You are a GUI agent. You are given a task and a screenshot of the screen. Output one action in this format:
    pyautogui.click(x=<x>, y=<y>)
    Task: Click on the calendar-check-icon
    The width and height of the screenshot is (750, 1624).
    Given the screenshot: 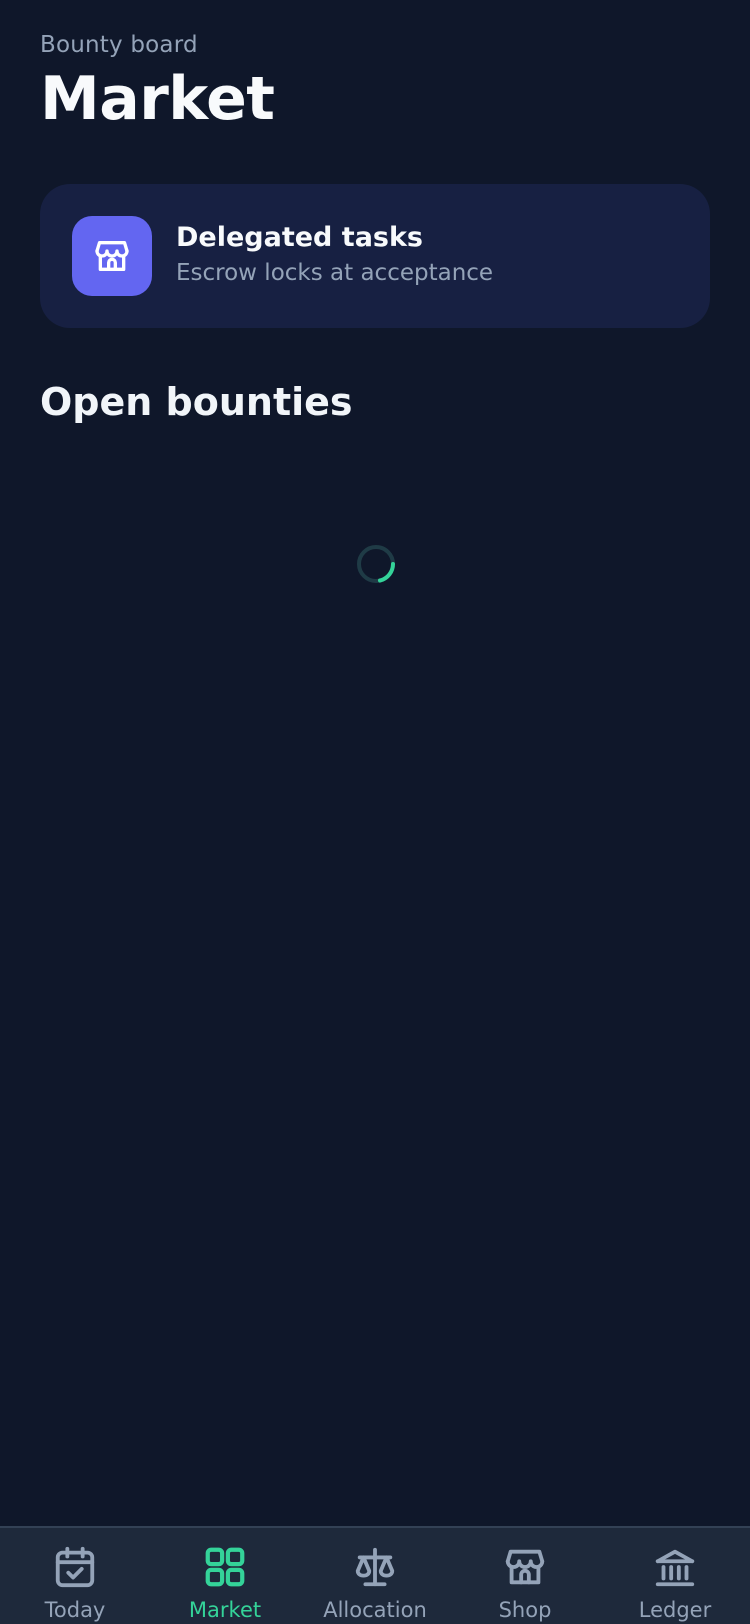 What is the action you would take?
    pyautogui.click(x=75, y=1567)
    